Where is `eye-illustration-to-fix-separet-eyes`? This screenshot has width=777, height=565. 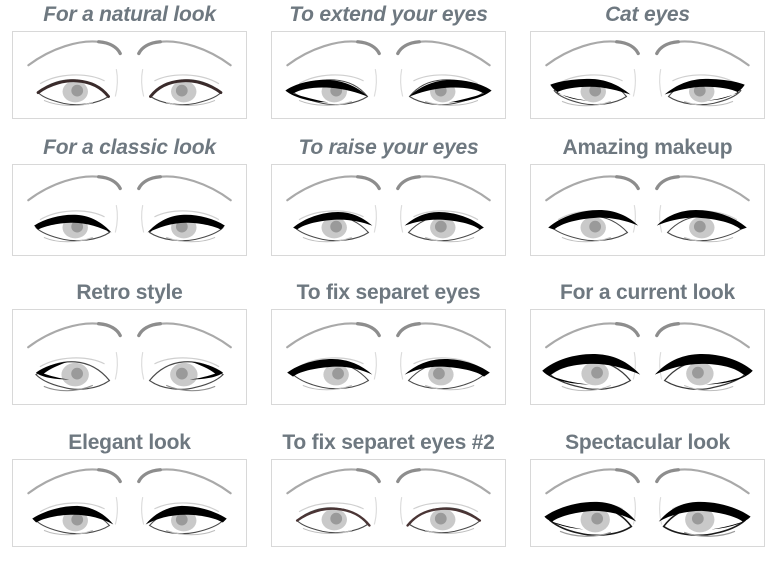 eye-illustration-to-fix-separet-eyes is located at coordinates (388, 357).